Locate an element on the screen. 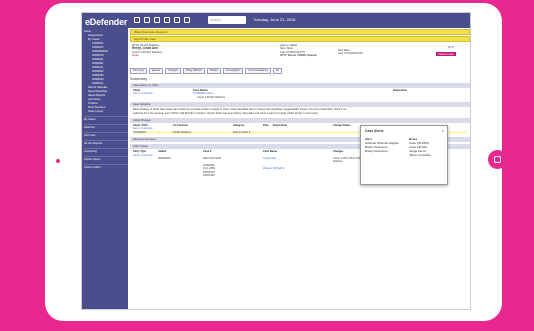  brady-banner: Brady Disclosure Required is located at coordinates (300, 32).